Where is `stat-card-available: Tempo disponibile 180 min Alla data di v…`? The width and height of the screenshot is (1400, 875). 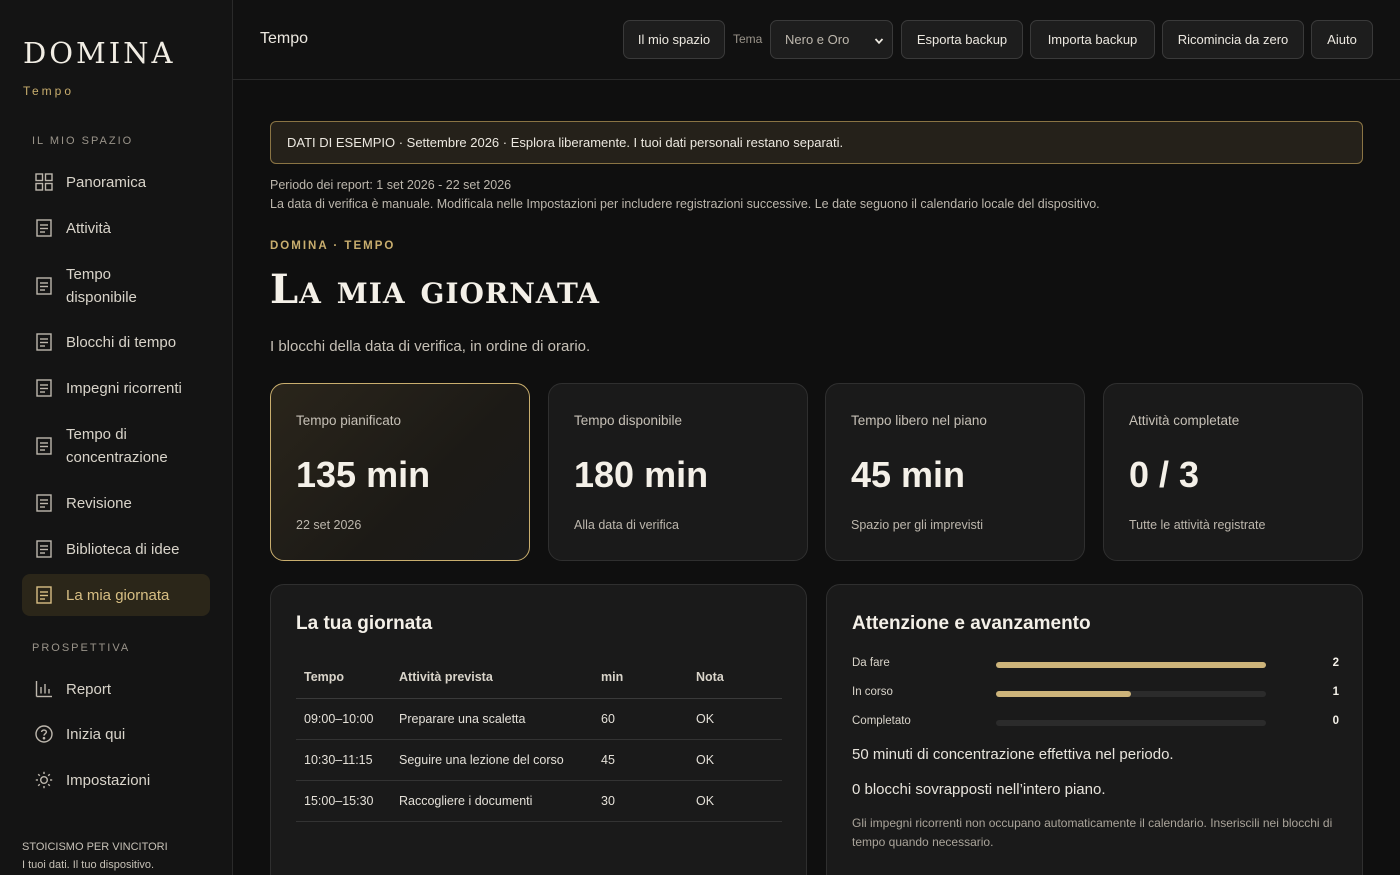
stat-card-available: Tempo disponibile 180 min Alla data di v… is located at coordinates (678, 472).